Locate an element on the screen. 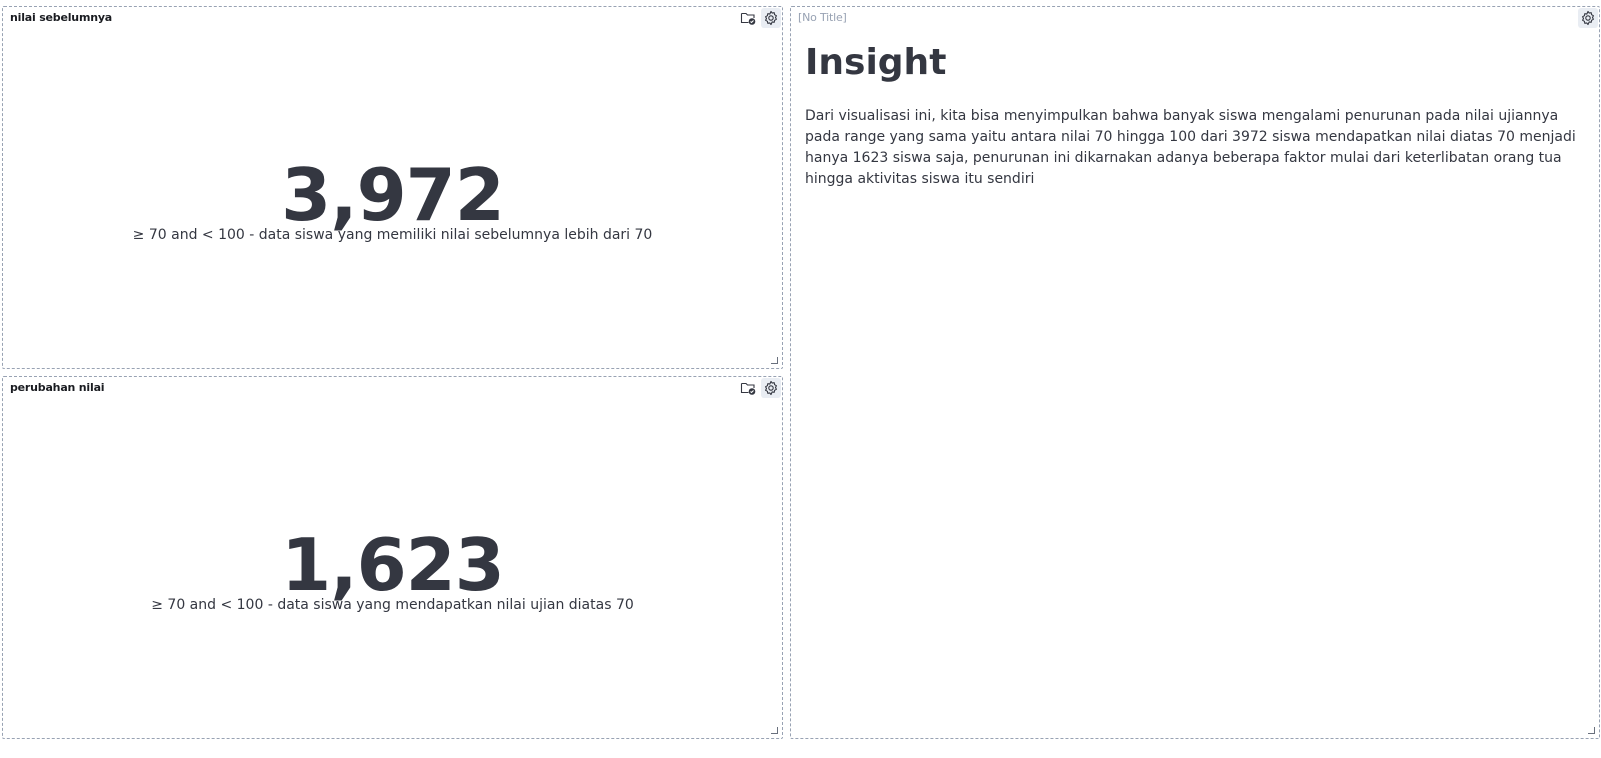 The image size is (1601, 758). metric-value: 1,623 is located at coordinates (393, 565).